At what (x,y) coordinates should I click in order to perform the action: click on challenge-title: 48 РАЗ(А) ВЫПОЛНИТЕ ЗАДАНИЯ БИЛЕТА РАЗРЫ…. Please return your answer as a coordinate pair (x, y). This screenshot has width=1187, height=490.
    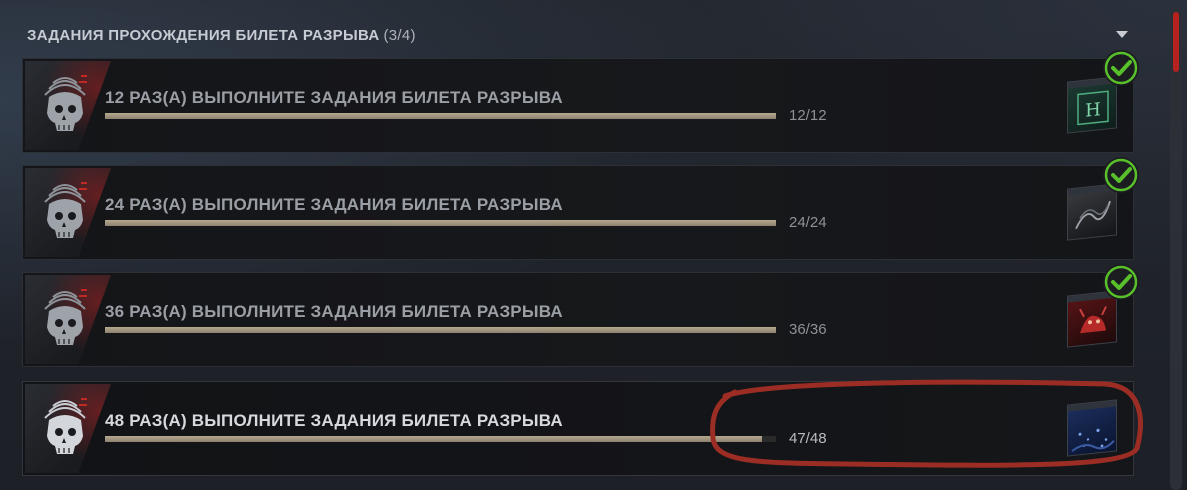
    Looking at the image, I should click on (334, 420).